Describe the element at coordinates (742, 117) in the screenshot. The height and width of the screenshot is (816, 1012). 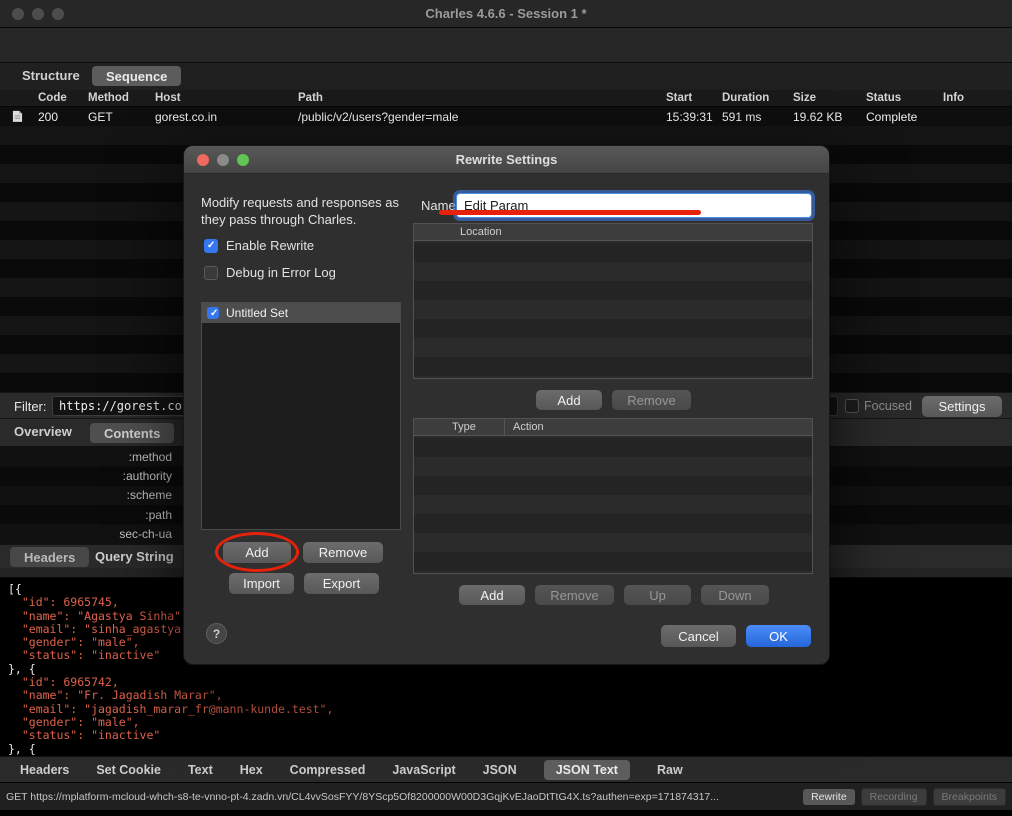
I see `cell-duration: 591 ms` at that location.